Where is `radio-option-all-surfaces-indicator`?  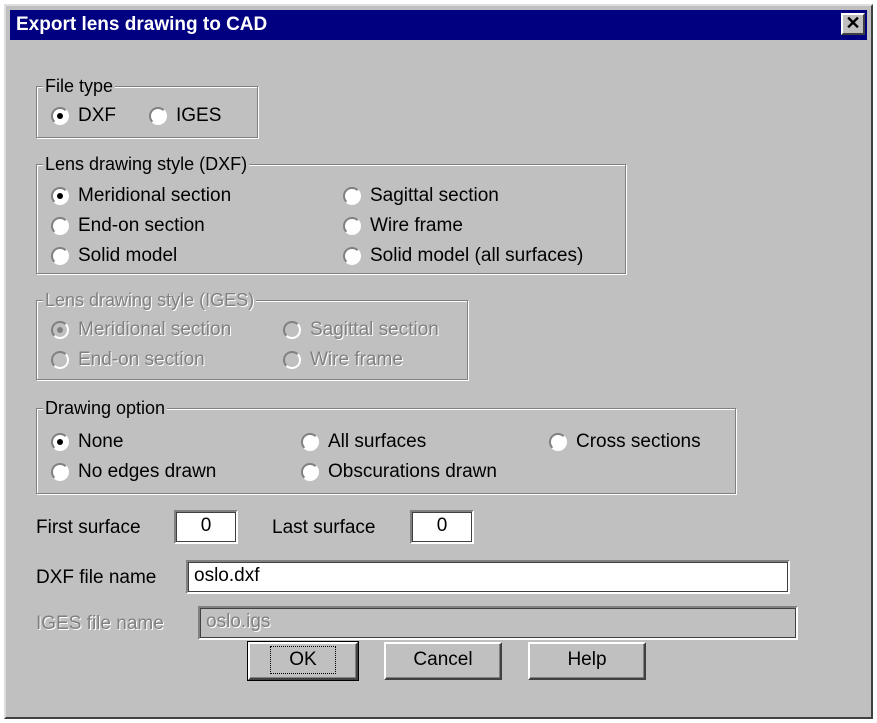
radio-option-all-surfaces-indicator is located at coordinates (310, 442).